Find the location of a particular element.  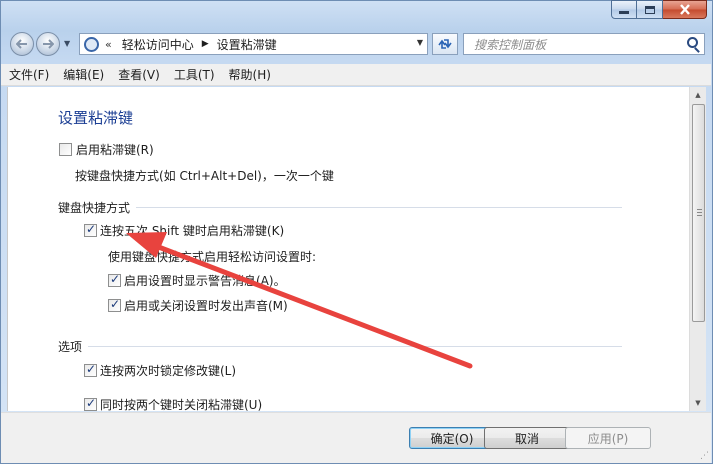

menu-file: 文件(F) is located at coordinates (29, 74).